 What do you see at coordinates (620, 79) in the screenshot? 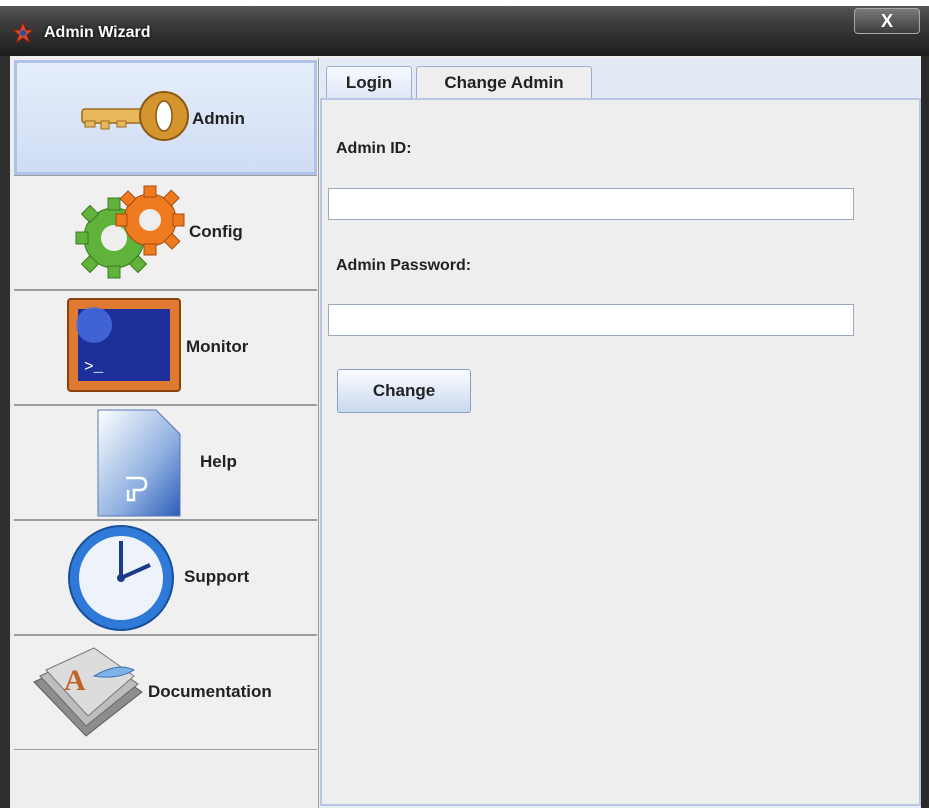
I see `tab-strip: Login Change Admin` at bounding box center [620, 79].